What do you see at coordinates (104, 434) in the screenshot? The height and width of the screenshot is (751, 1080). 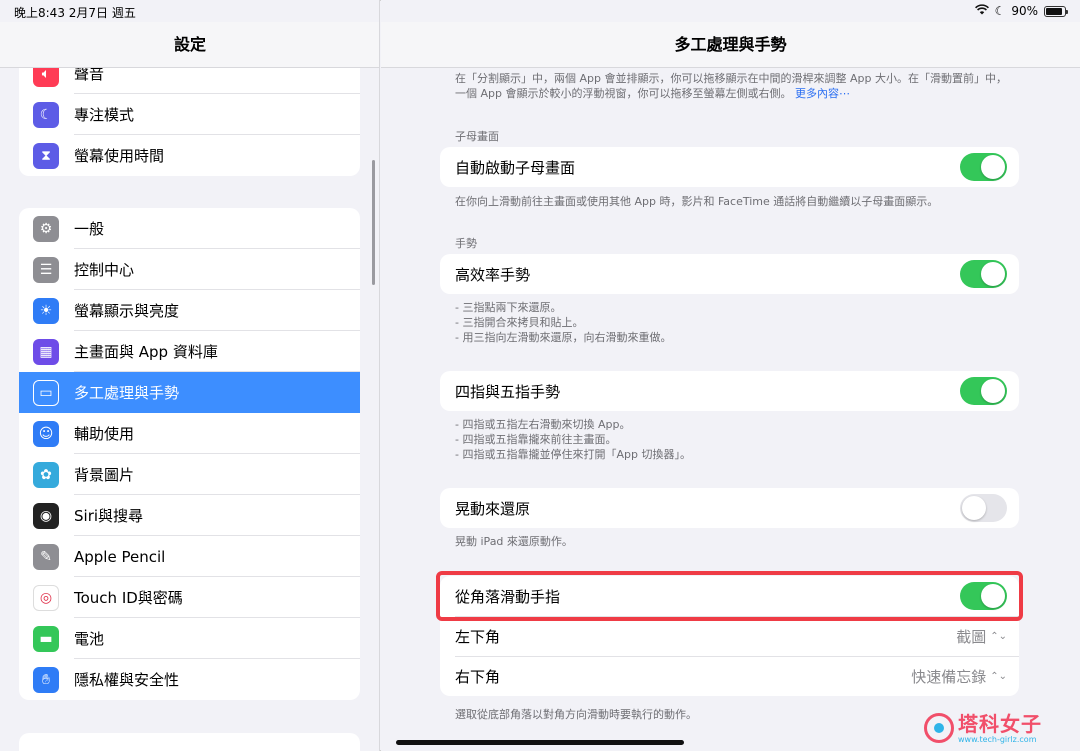 I see `sidebar-item-label: 輔助使用` at bounding box center [104, 434].